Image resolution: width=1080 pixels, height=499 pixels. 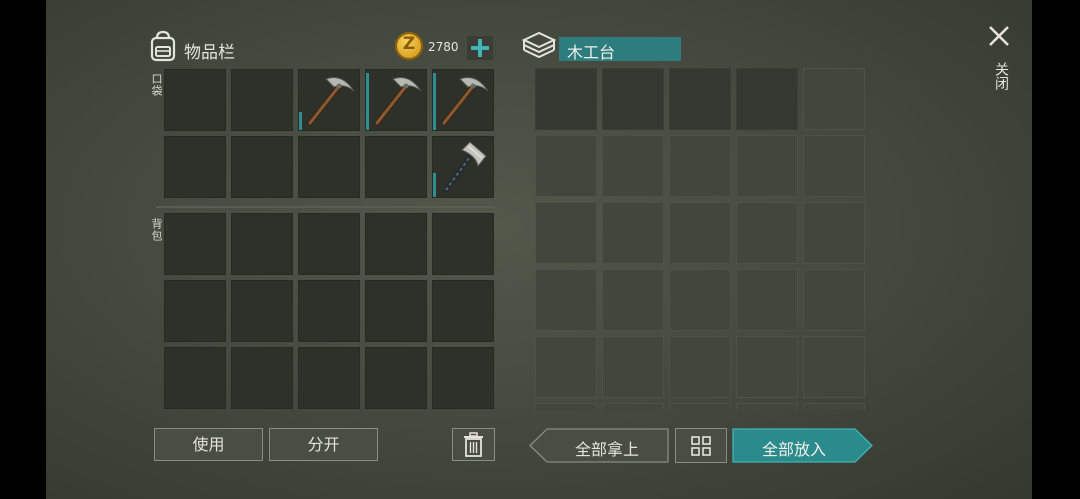 I want to click on section-divider, so click(x=325, y=207).